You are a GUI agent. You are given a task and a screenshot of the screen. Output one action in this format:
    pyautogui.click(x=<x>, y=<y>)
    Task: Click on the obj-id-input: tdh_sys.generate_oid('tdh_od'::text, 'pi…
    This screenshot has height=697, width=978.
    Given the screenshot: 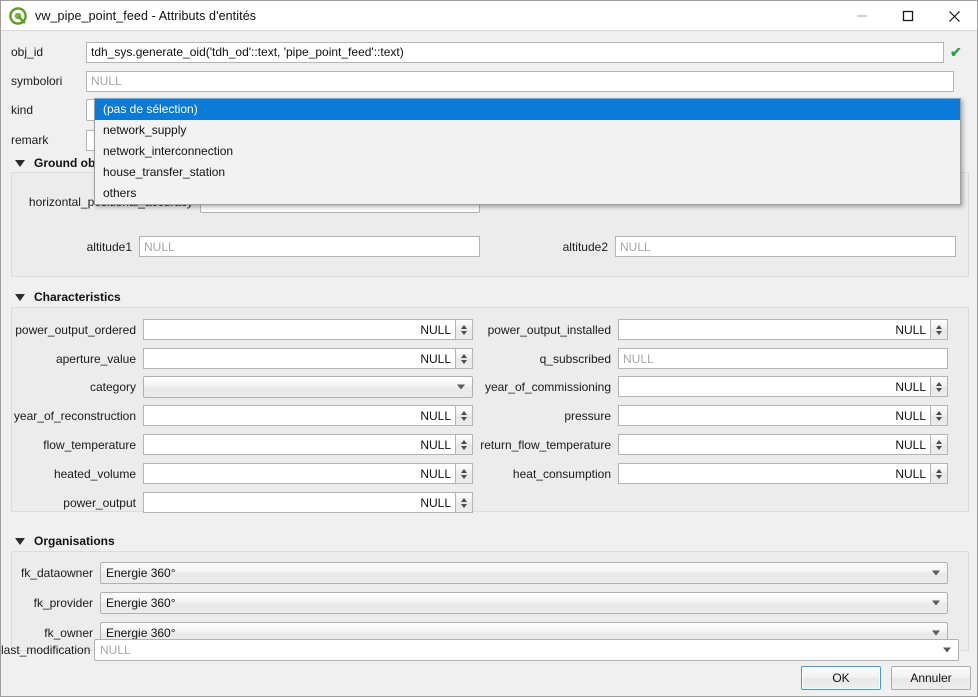 What is the action you would take?
    pyautogui.click(x=515, y=52)
    